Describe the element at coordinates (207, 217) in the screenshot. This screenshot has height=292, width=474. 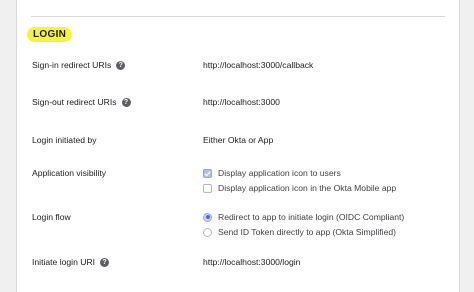
I see `radio-selected` at that location.